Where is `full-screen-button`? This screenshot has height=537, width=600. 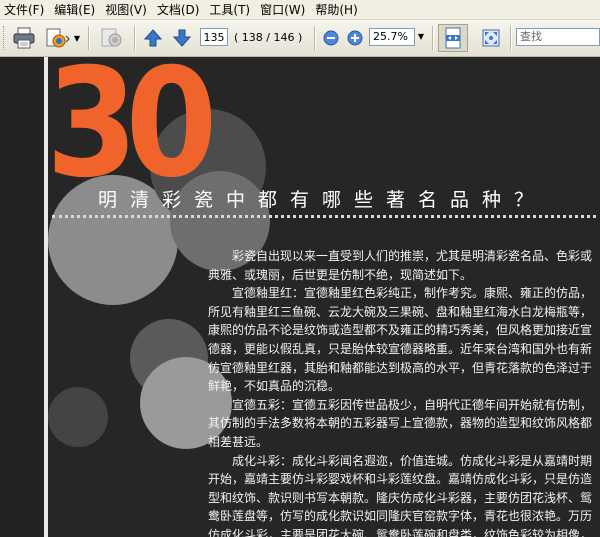 full-screen-button is located at coordinates (491, 38).